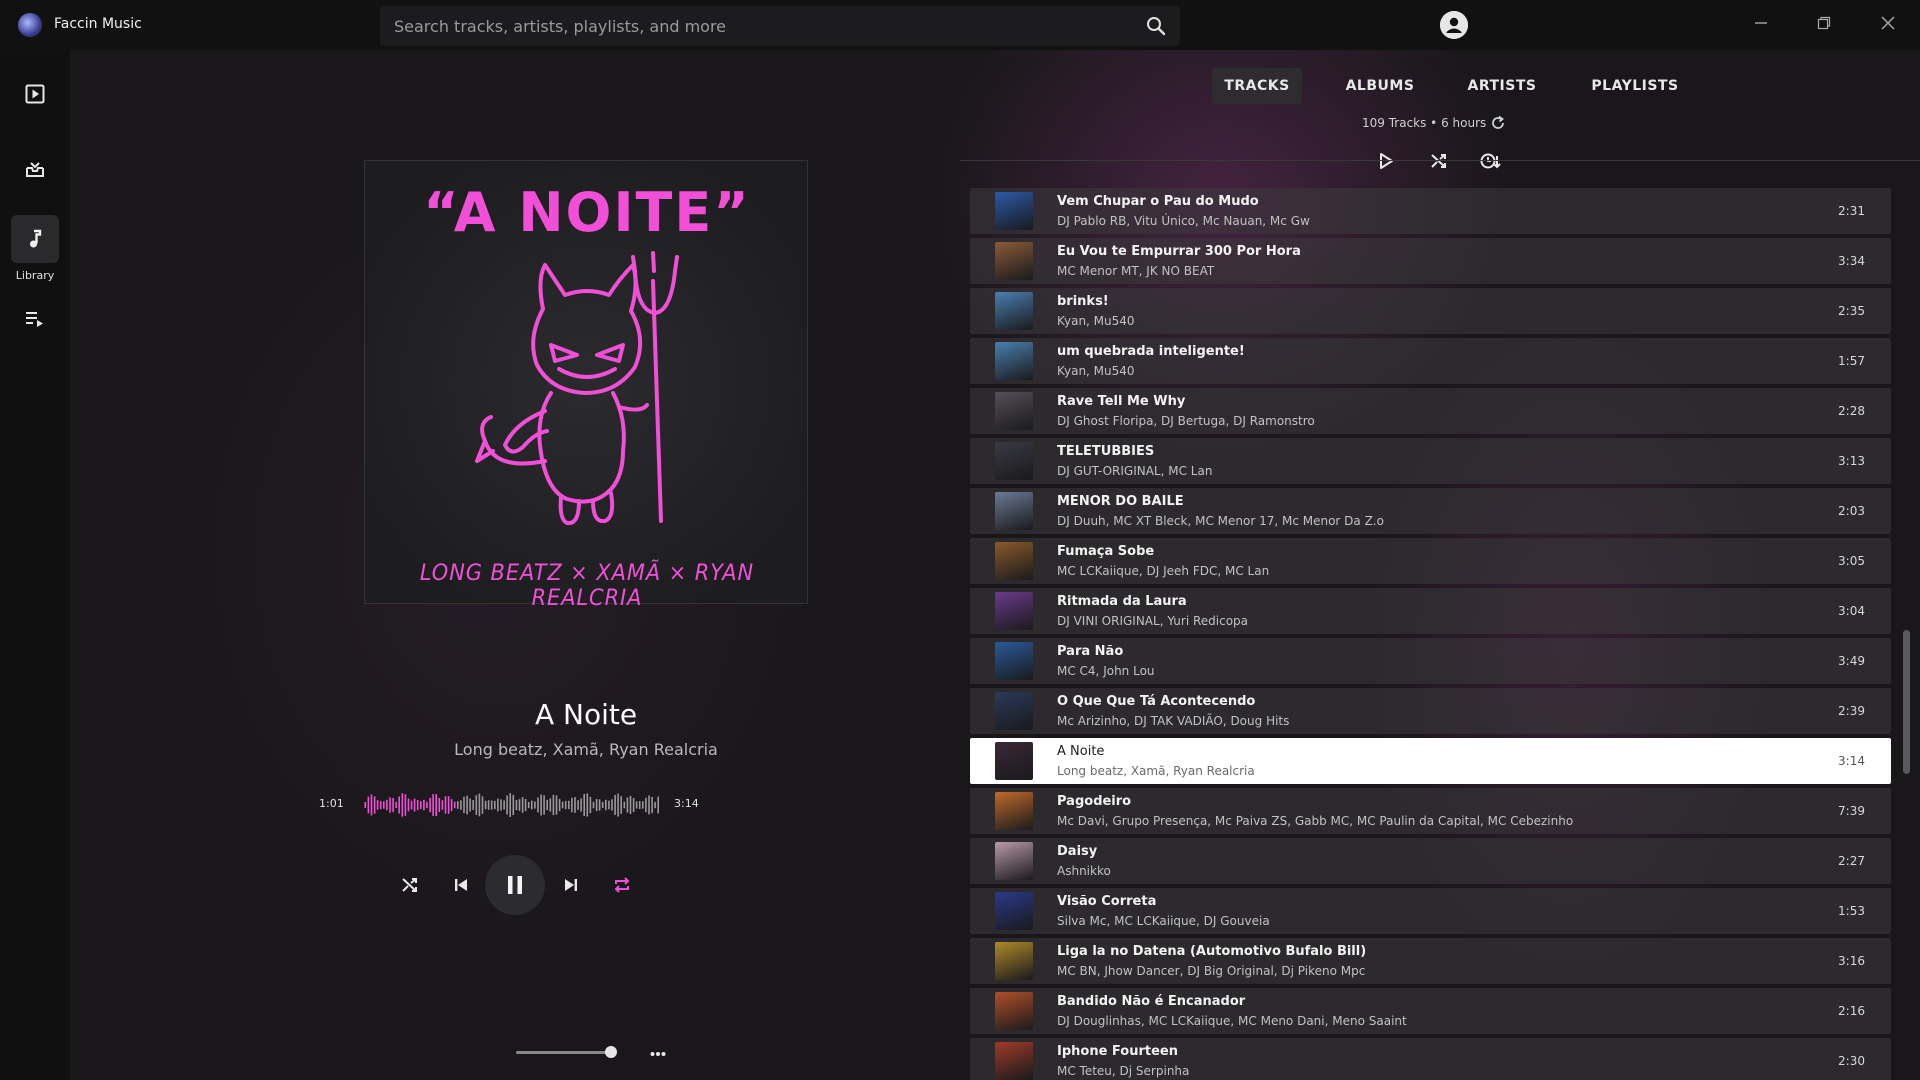 The width and height of the screenshot is (1920, 1080). Describe the element at coordinates (1439, 161) in the screenshot. I see `shuffle-all-icon` at that location.